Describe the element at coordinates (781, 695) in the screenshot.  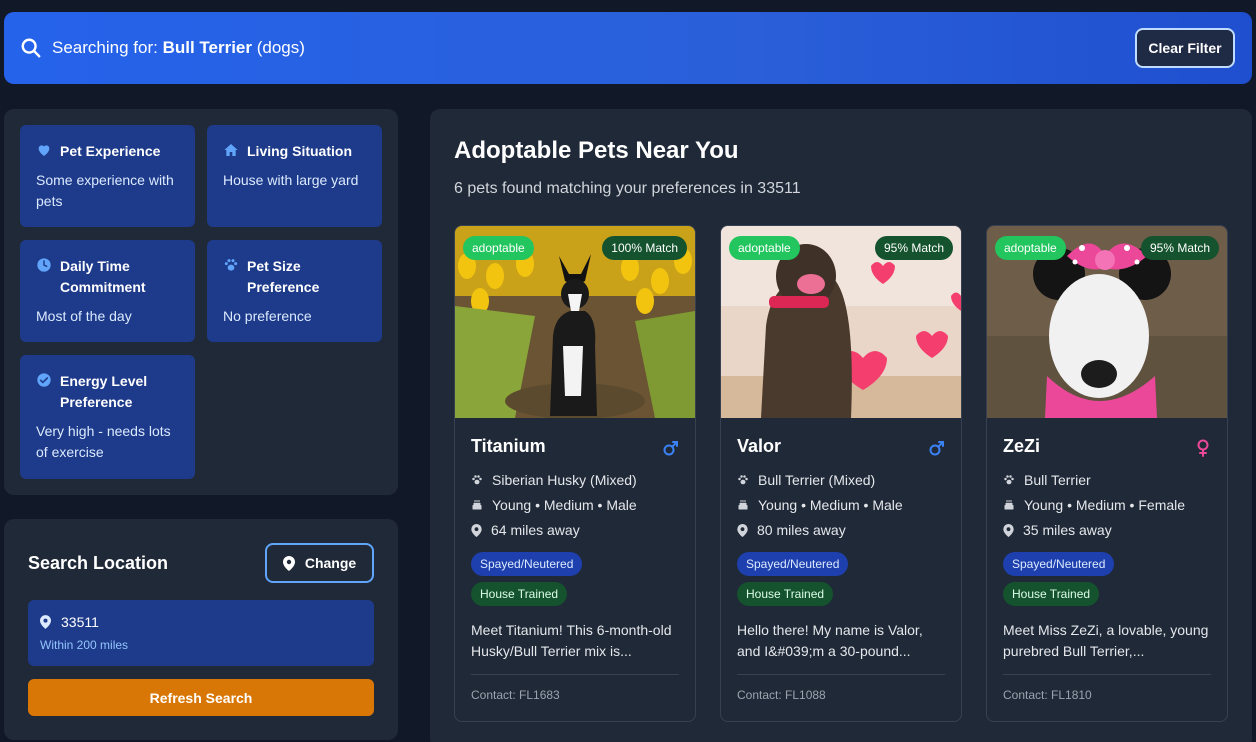
I see `pet-contact: Contact: FL1088` at that location.